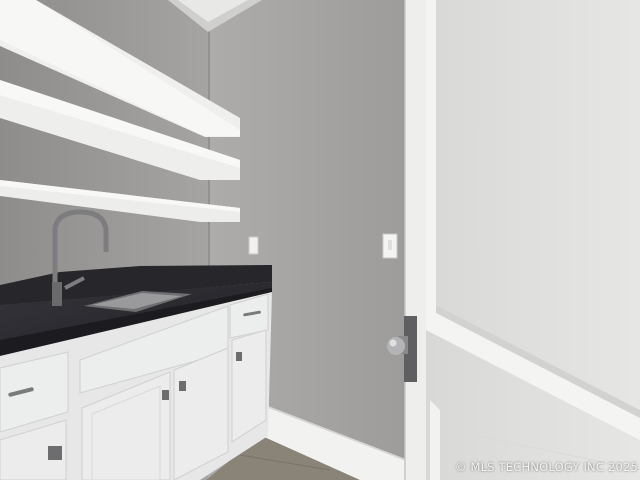 Image resolution: width=640 pixels, height=480 pixels. What do you see at coordinates (546, 467) in the screenshot?
I see `photo-watermark: © MLS TECHNOLOGY INC 2025` at bounding box center [546, 467].